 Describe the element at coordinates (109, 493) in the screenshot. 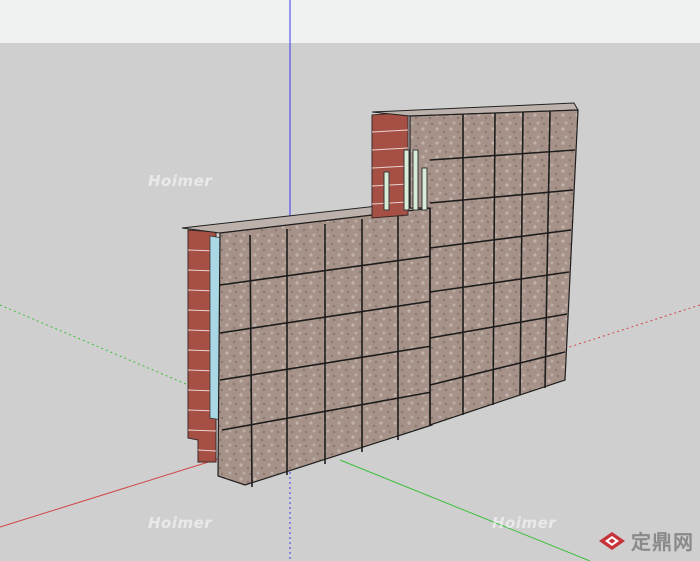

I see `red-axis` at that location.